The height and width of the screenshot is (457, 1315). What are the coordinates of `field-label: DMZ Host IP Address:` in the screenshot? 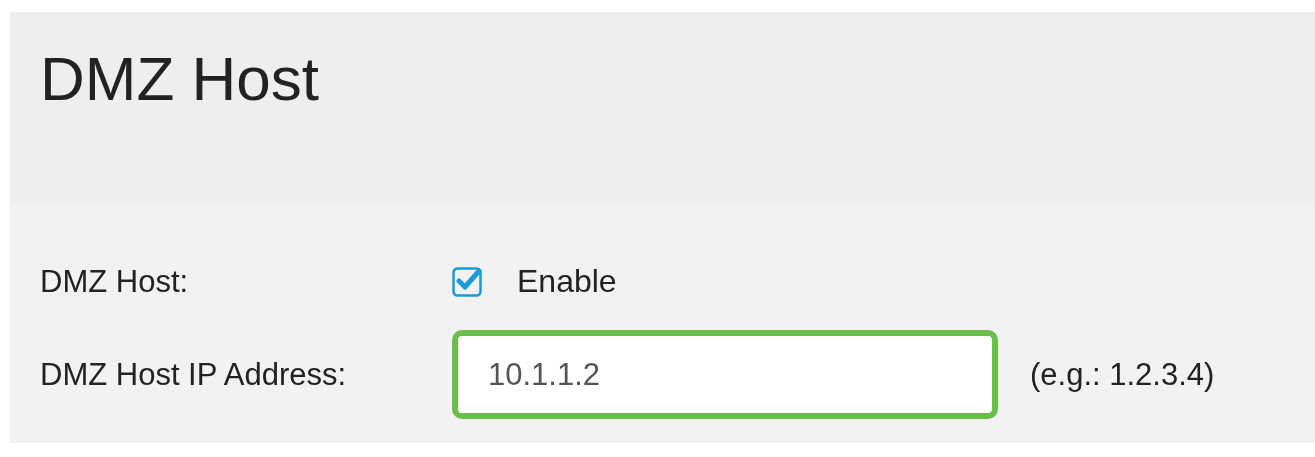 It's located at (194, 374).